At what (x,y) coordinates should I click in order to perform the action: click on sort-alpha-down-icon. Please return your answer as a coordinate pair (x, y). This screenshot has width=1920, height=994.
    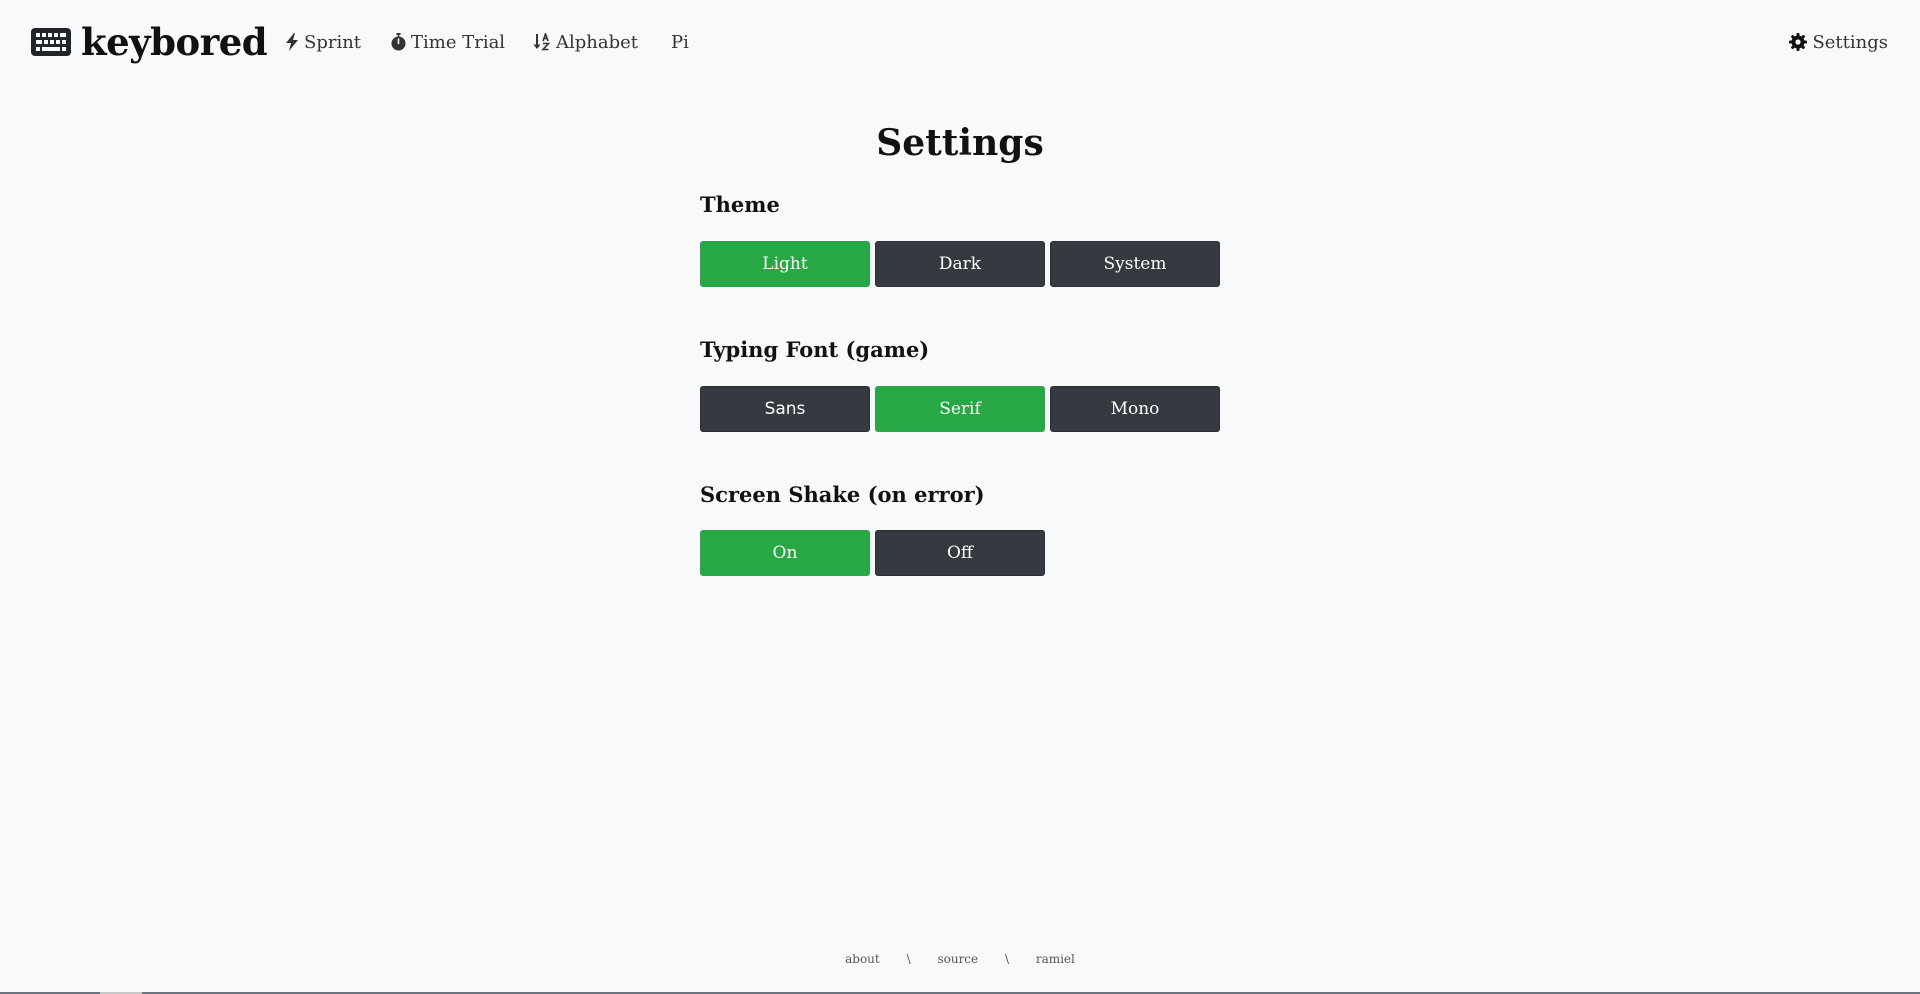
    Looking at the image, I should click on (542, 42).